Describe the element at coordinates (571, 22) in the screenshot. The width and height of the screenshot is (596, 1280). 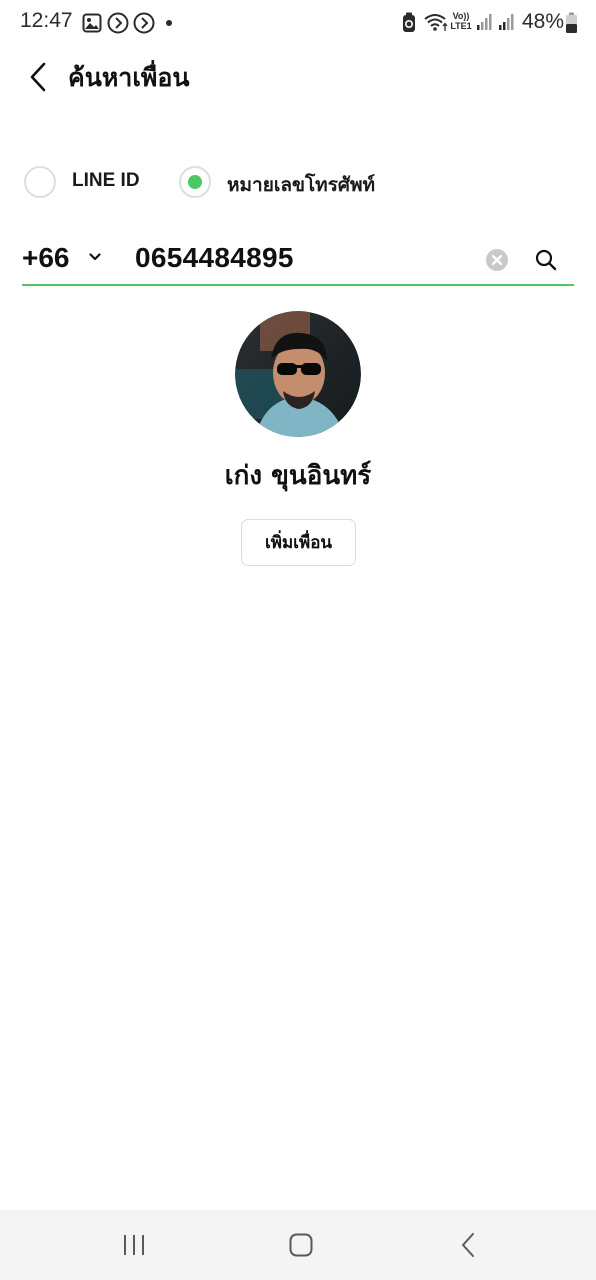
I see `battery-icon` at that location.